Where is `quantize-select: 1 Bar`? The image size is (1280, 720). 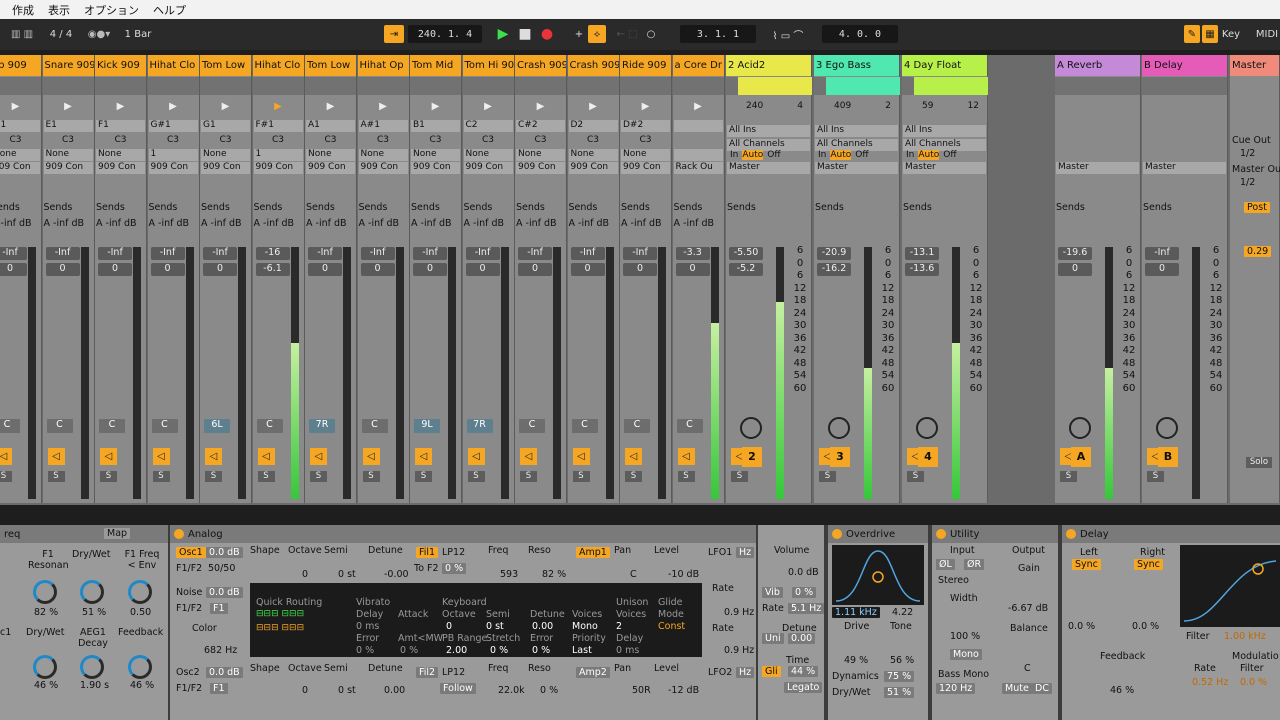
quantize-select: 1 Bar is located at coordinates (138, 34).